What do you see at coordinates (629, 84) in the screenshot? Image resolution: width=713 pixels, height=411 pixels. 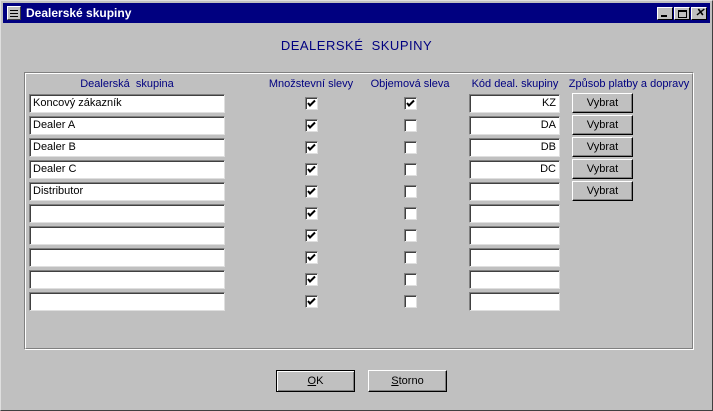 I see `column-header-payment: Způsob platby a dopravy` at bounding box center [629, 84].